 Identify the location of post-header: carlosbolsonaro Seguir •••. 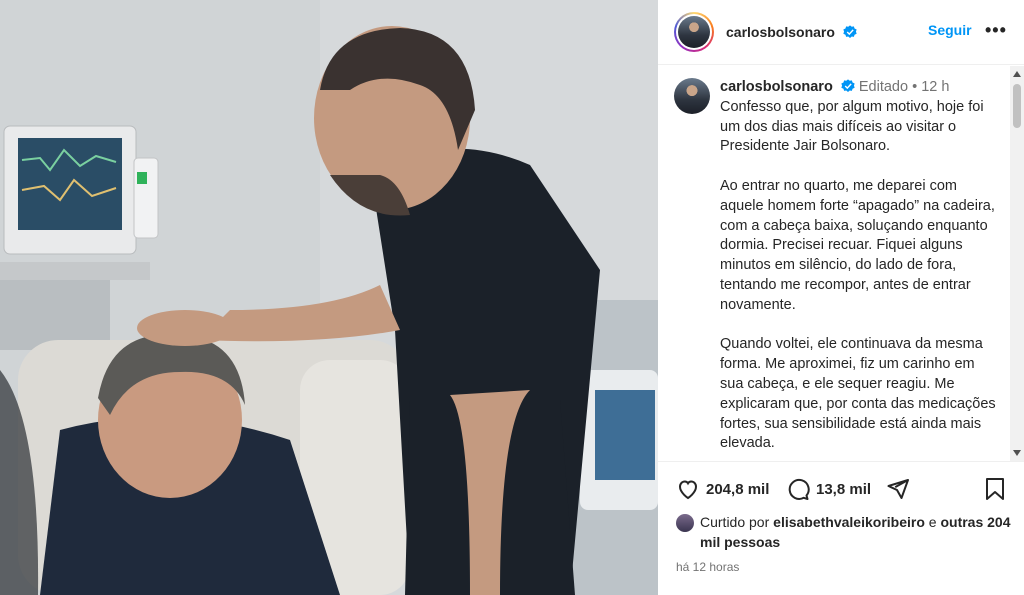
(841, 32).